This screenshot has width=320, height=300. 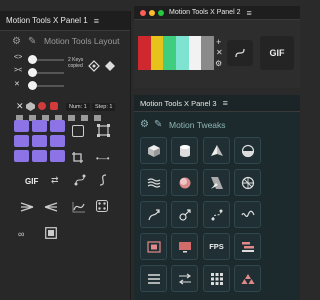 I want to click on gender-nodes-button, so click(x=184, y=214).